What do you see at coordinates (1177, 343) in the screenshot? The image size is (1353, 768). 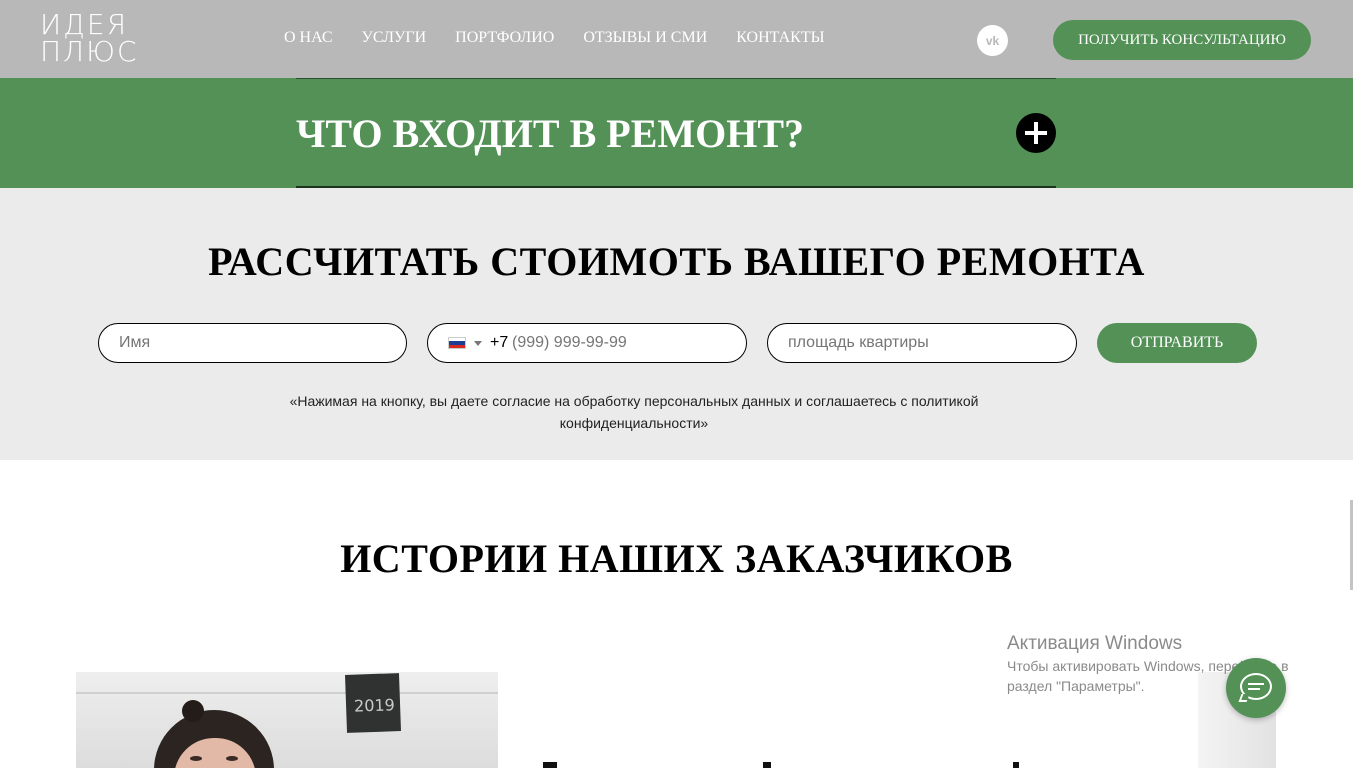 I see `submit-button: ОТПРАВИТЬ` at bounding box center [1177, 343].